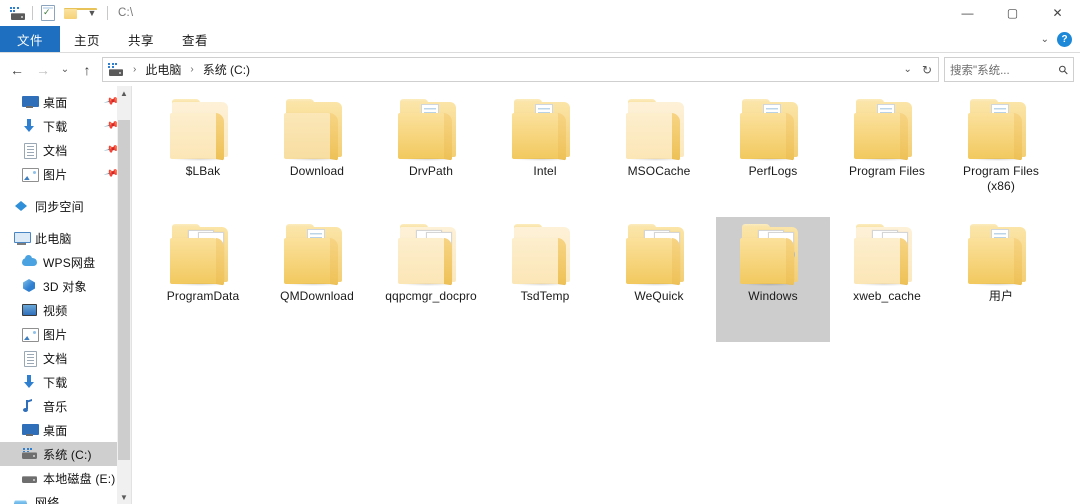 This screenshot has height=504, width=1080. I want to click on tab-home: 主页, so click(87, 39).